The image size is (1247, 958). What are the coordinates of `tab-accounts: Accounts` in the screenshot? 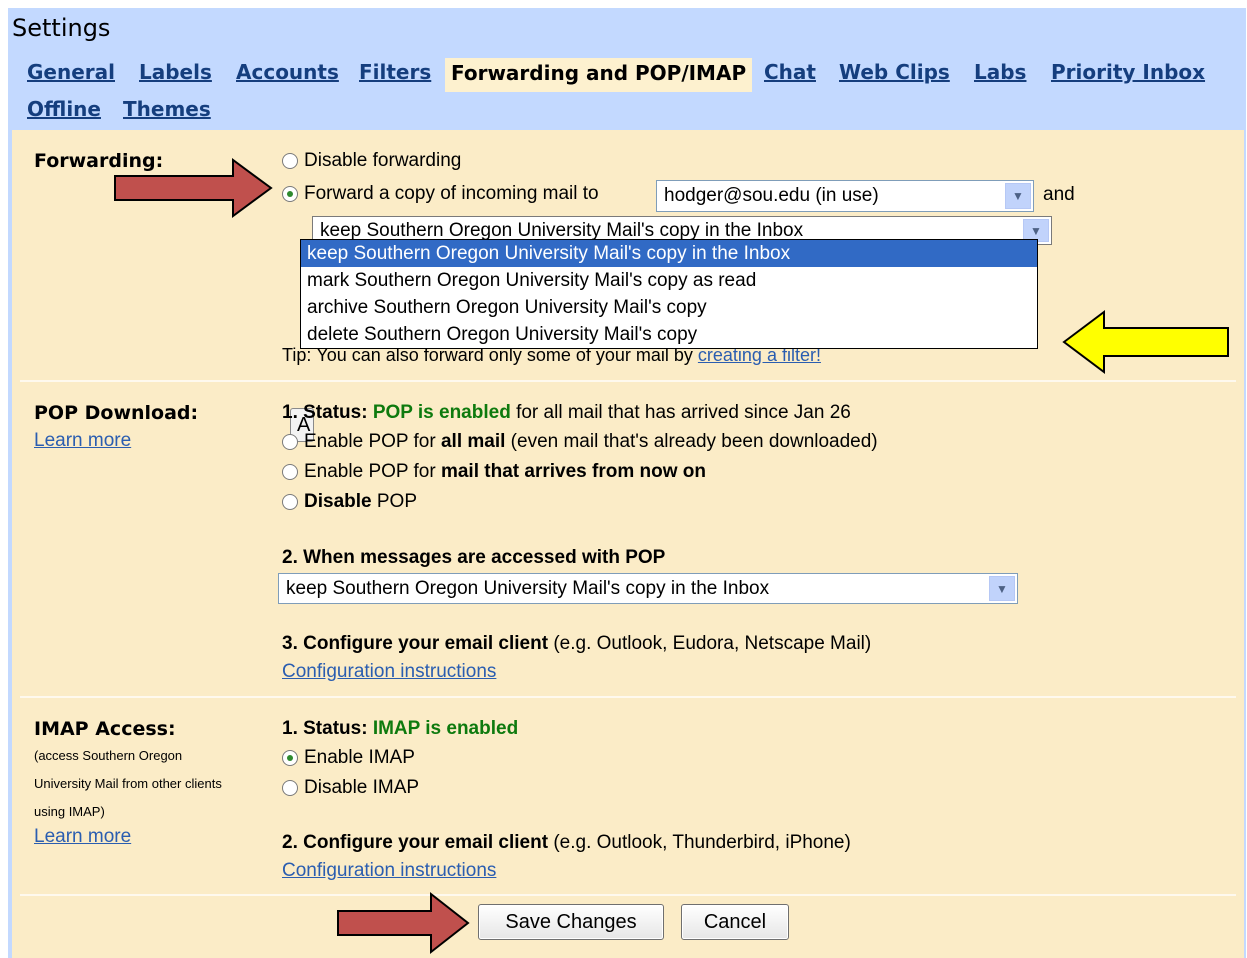 It's located at (287, 72).